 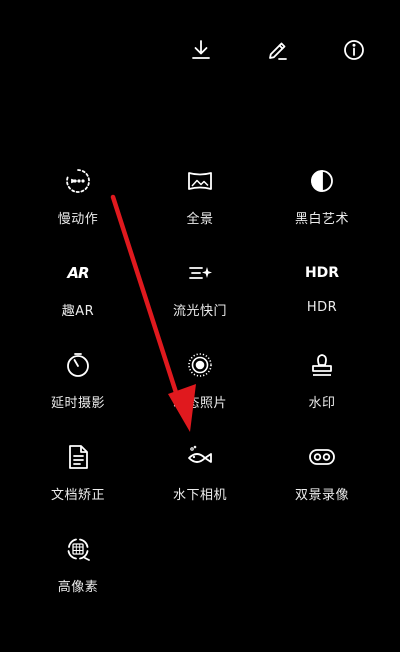 What do you see at coordinates (322, 307) in the screenshot?
I see `mode-label: HDR` at bounding box center [322, 307].